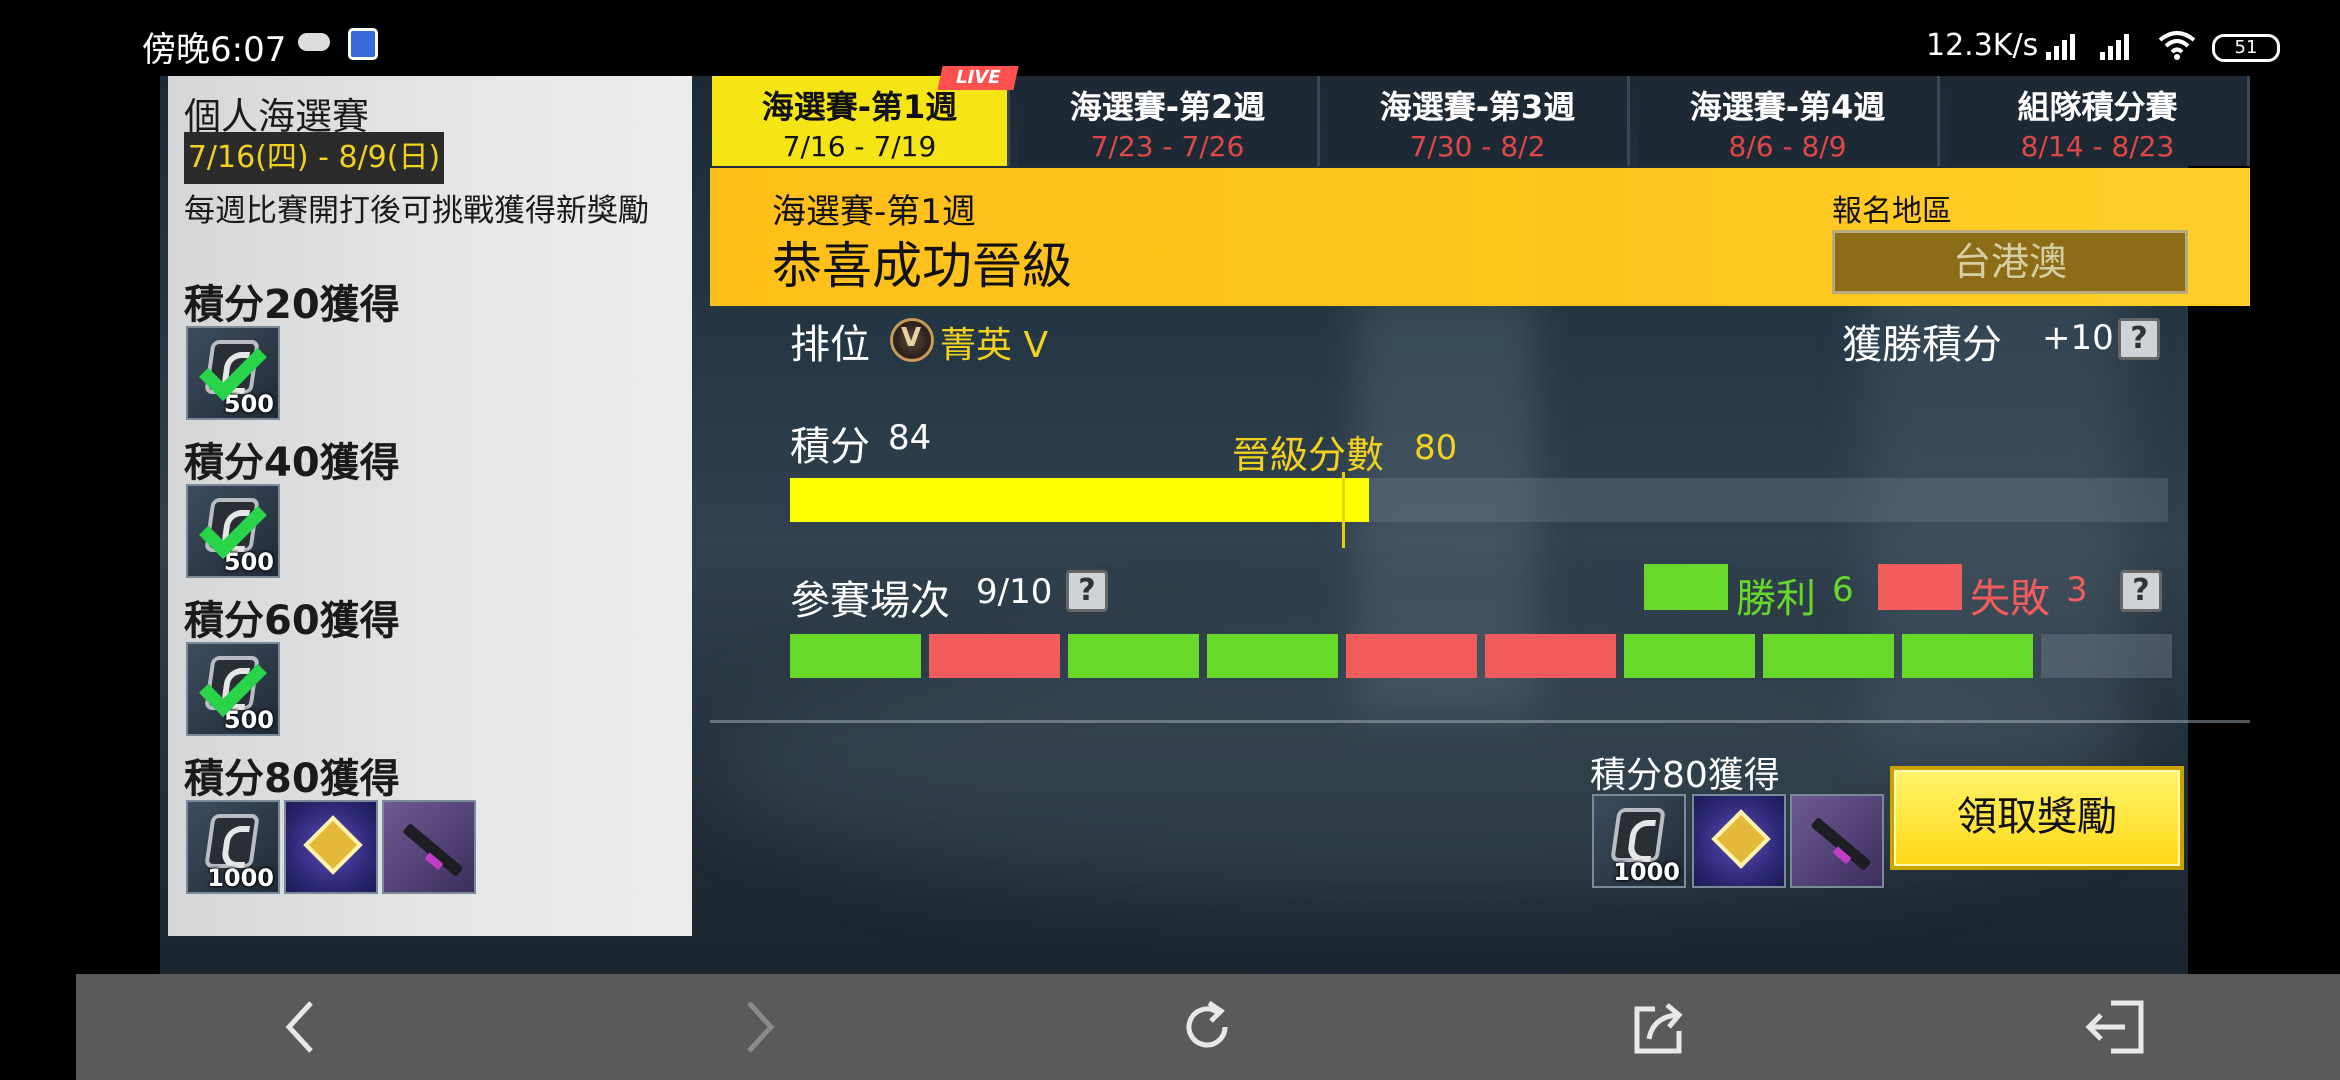  I want to click on back-arrow-icon, so click(303, 1027).